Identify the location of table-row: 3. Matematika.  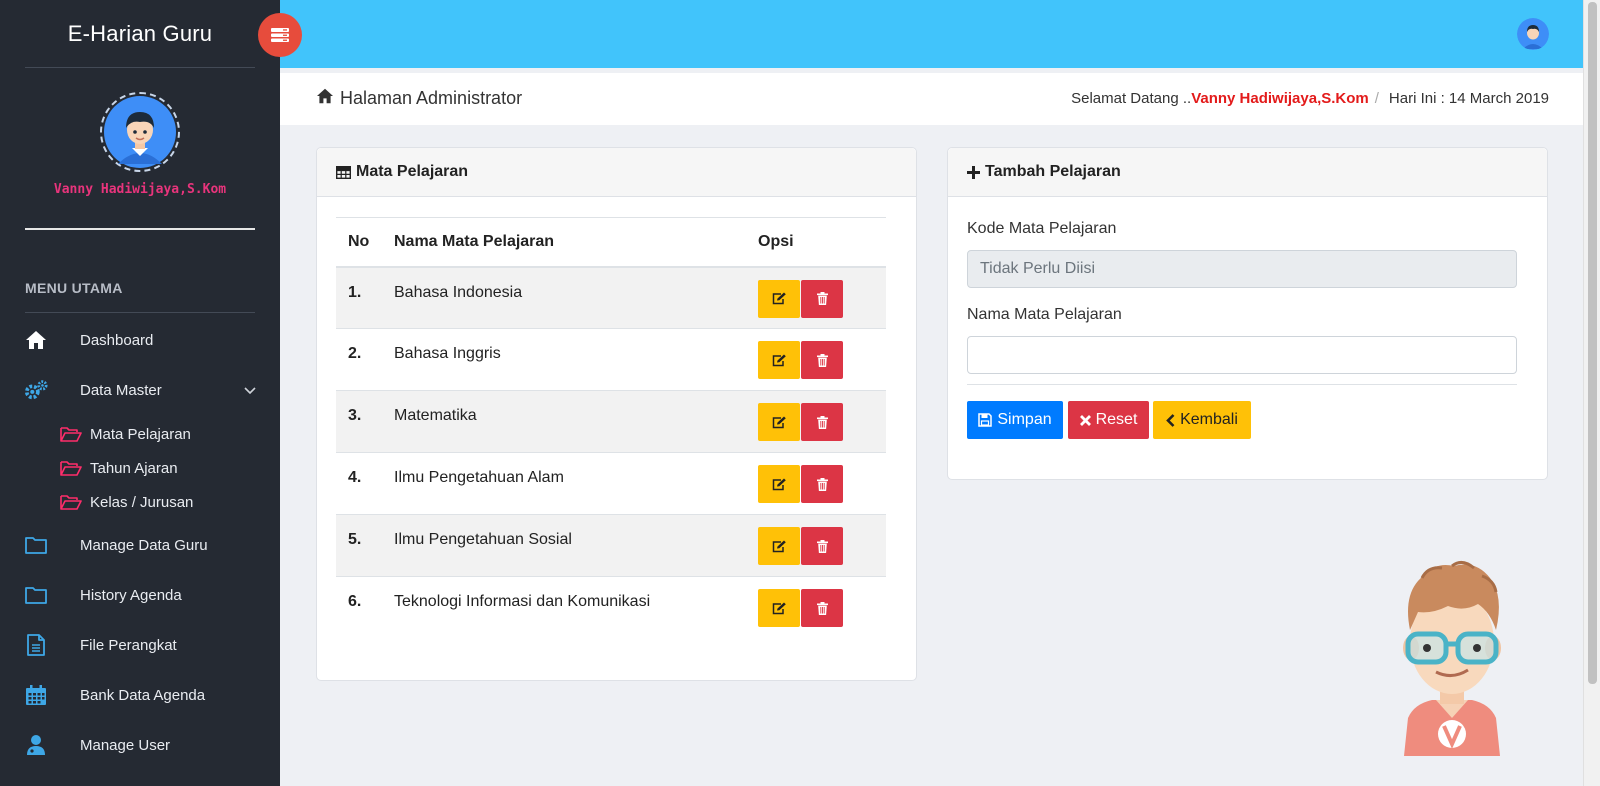
(611, 421).